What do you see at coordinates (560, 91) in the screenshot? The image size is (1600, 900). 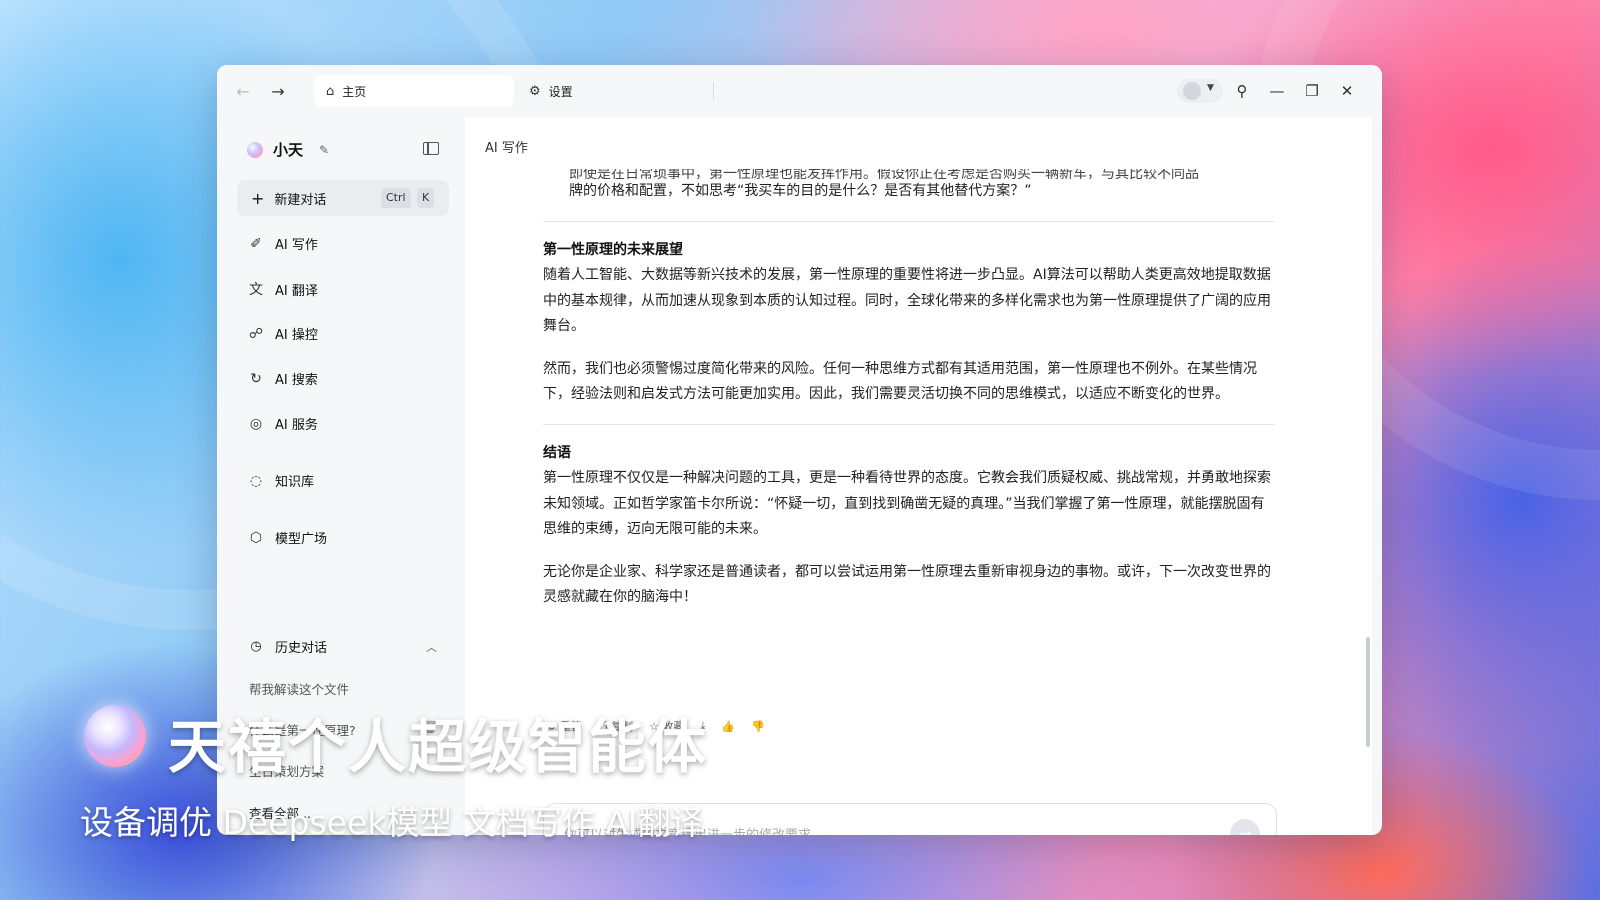 I see `tab-label: 设置` at bounding box center [560, 91].